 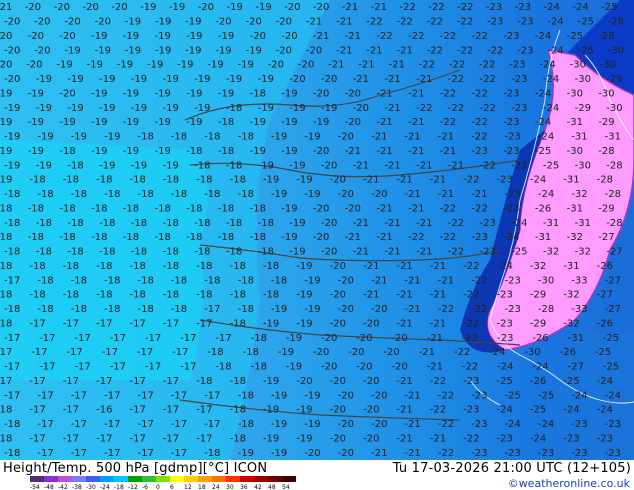 What do you see at coordinates (538, 295) in the screenshot?
I see `temperature-label: -29` at bounding box center [538, 295].